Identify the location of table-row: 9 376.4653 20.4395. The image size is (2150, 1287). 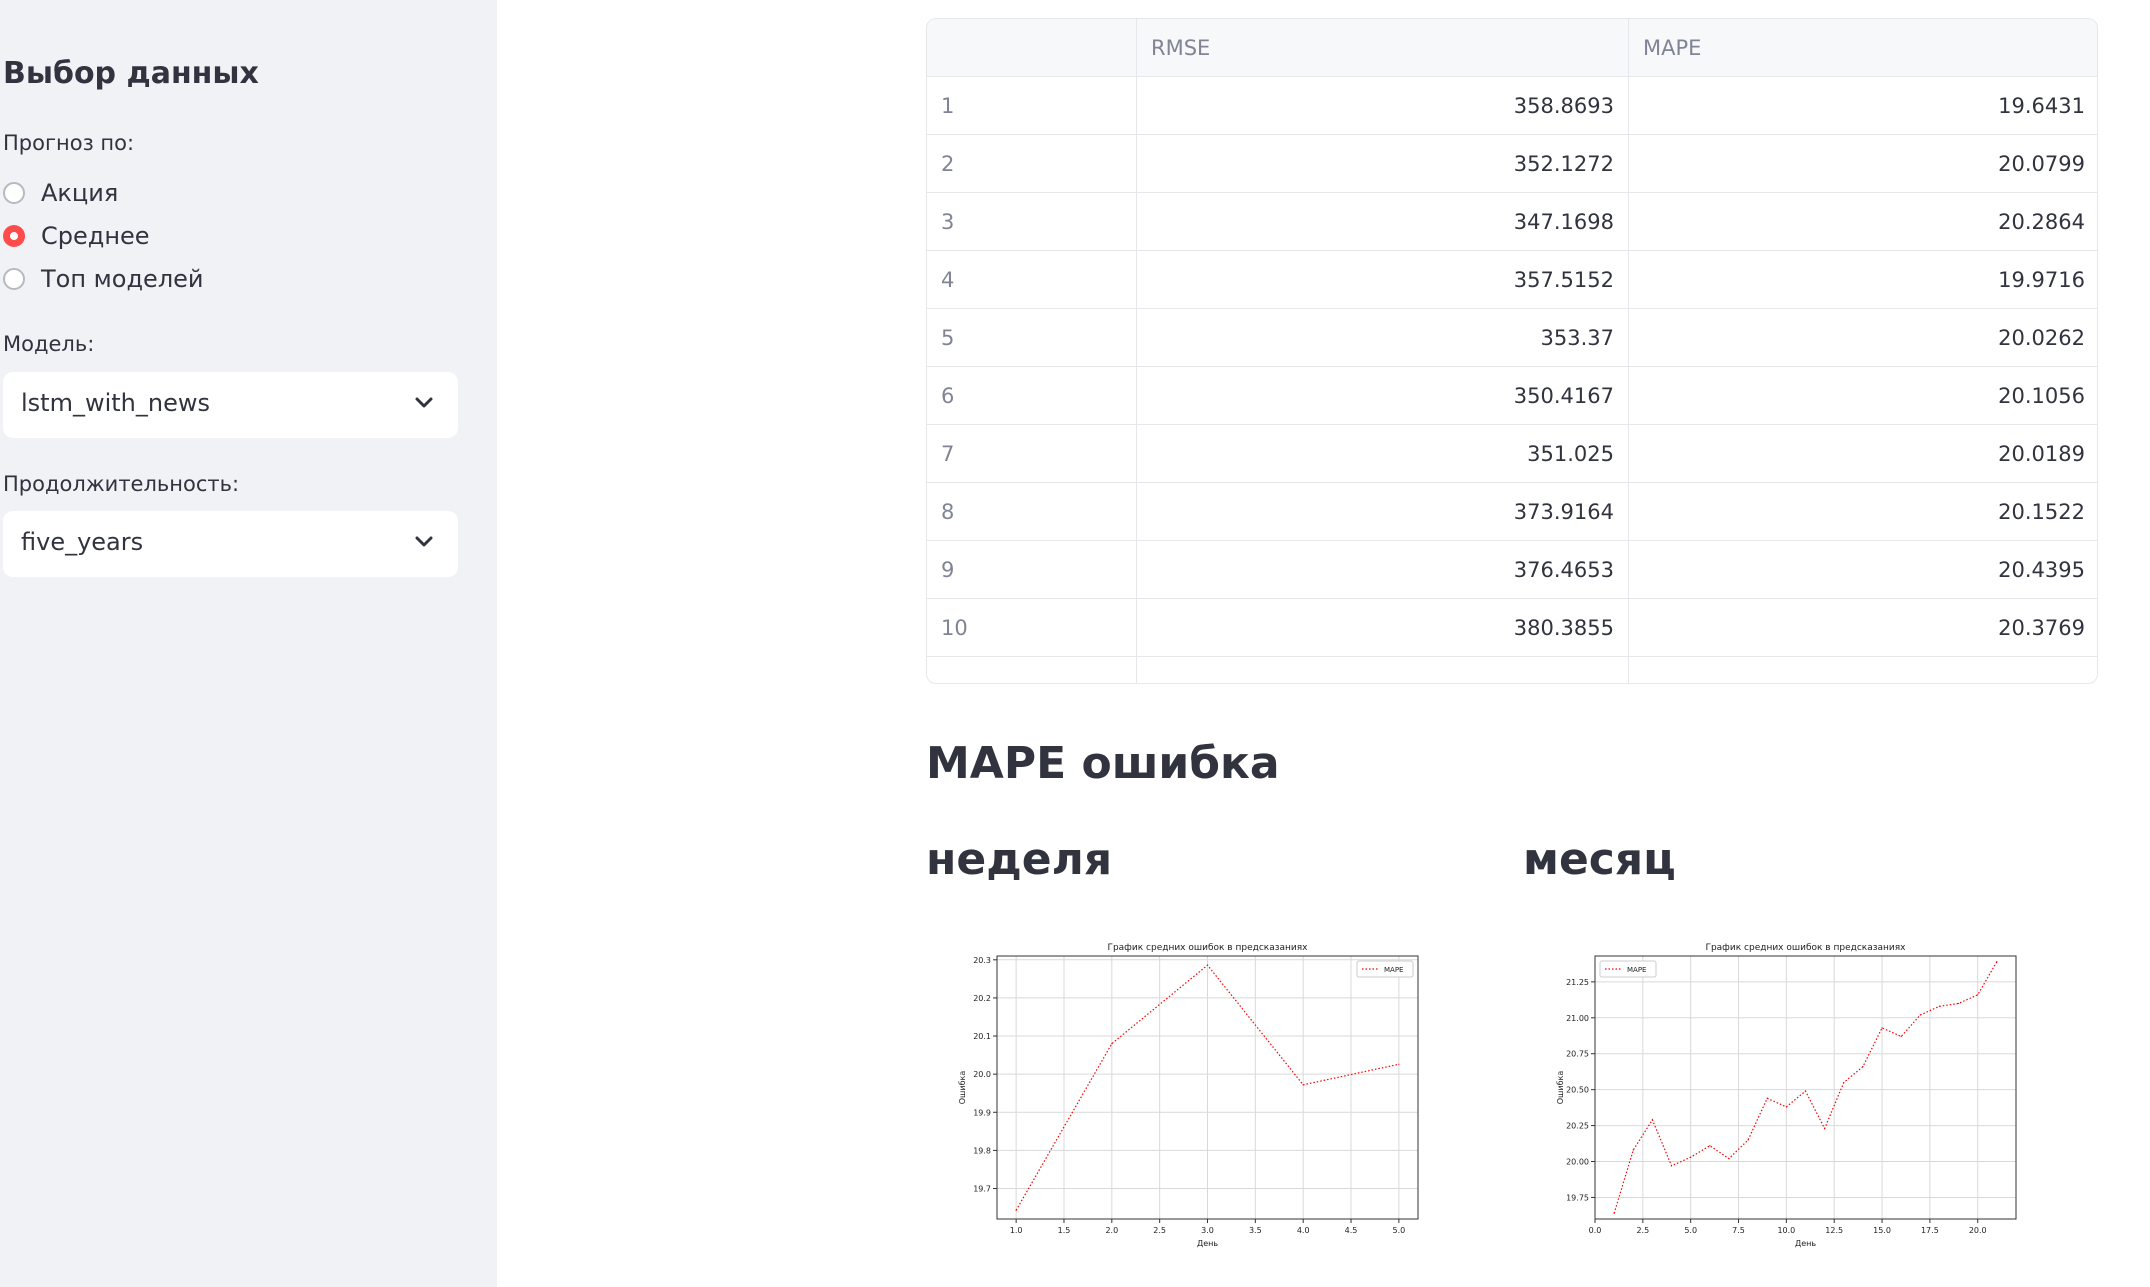
(1512, 570).